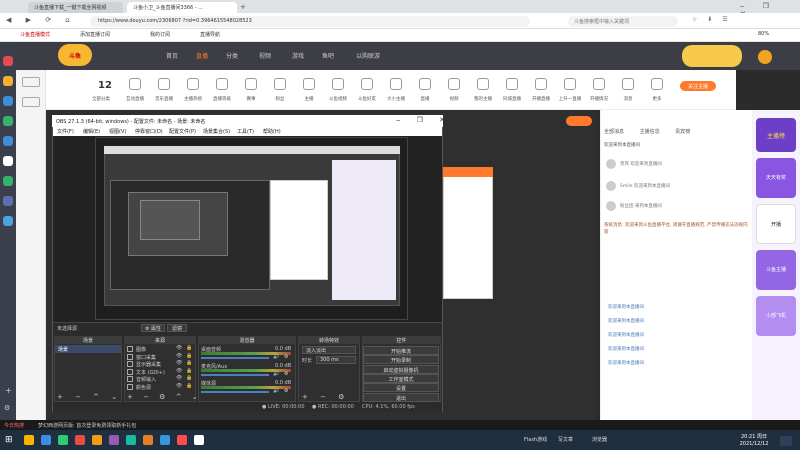  I want to click on sources-dock-controls: + − ⚙ ^ ⌄, so click(164, 397).